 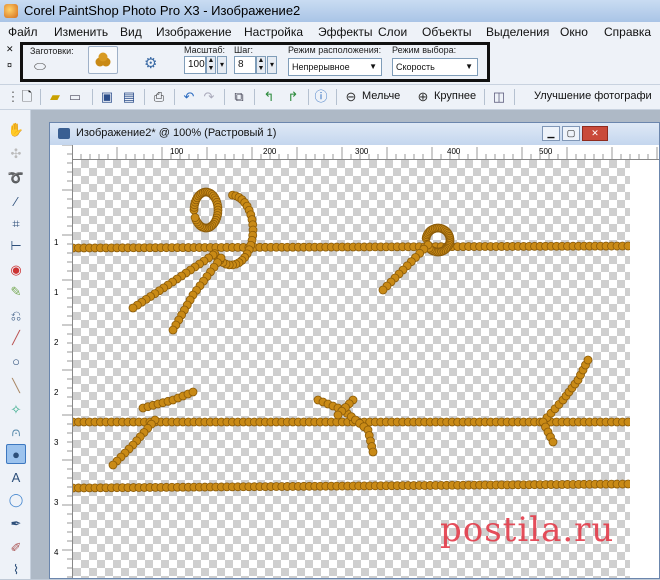 What do you see at coordinates (40, 66) in the screenshot?
I see `preset-brush-icon: ⬭` at bounding box center [40, 66].